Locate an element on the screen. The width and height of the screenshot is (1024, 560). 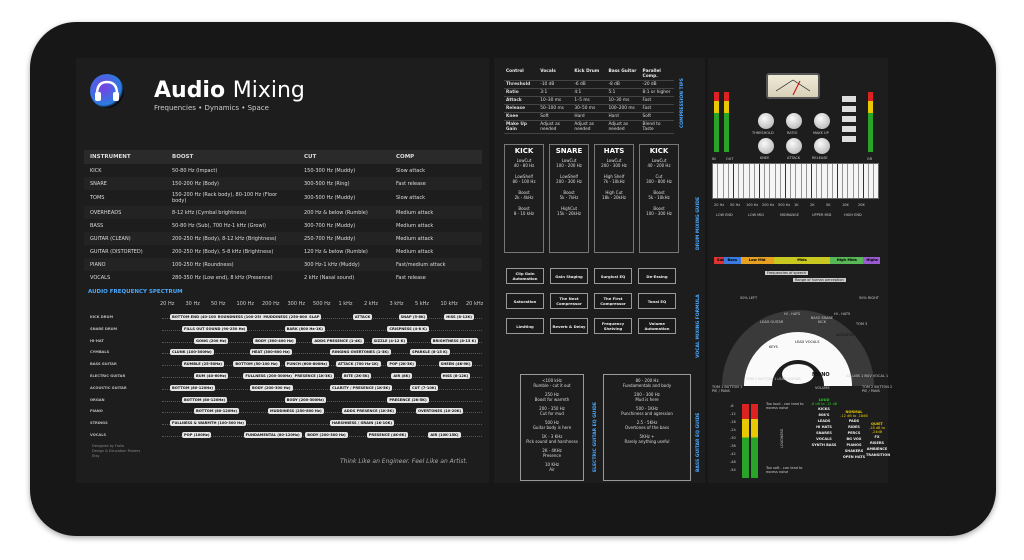
keyboard-freq: 500 Hz is located at coordinates (784, 205).